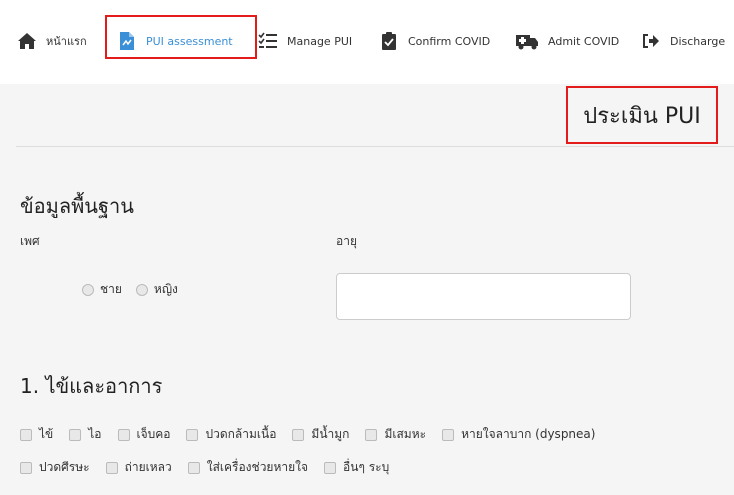 The width and height of the screenshot is (734, 495). What do you see at coordinates (95, 434) in the screenshot?
I see `symptom-label: ไอ` at bounding box center [95, 434].